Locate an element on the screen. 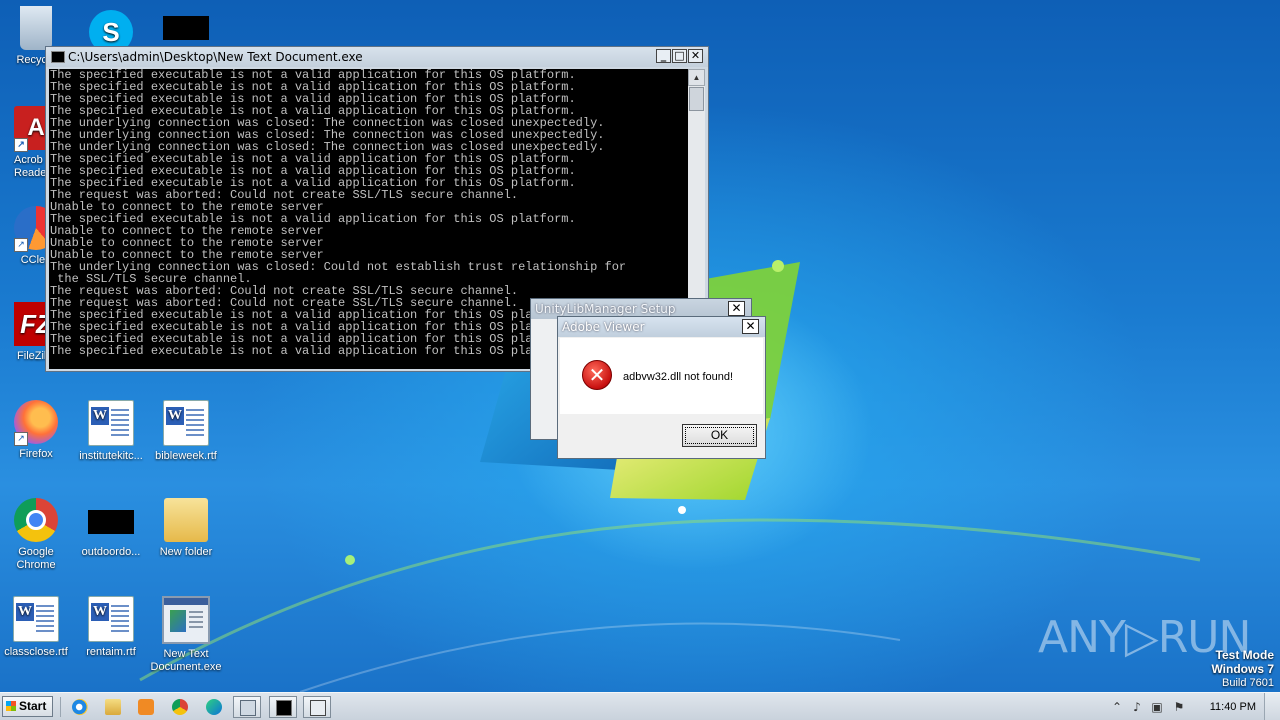  taskbar-window-console is located at coordinates (283, 707).